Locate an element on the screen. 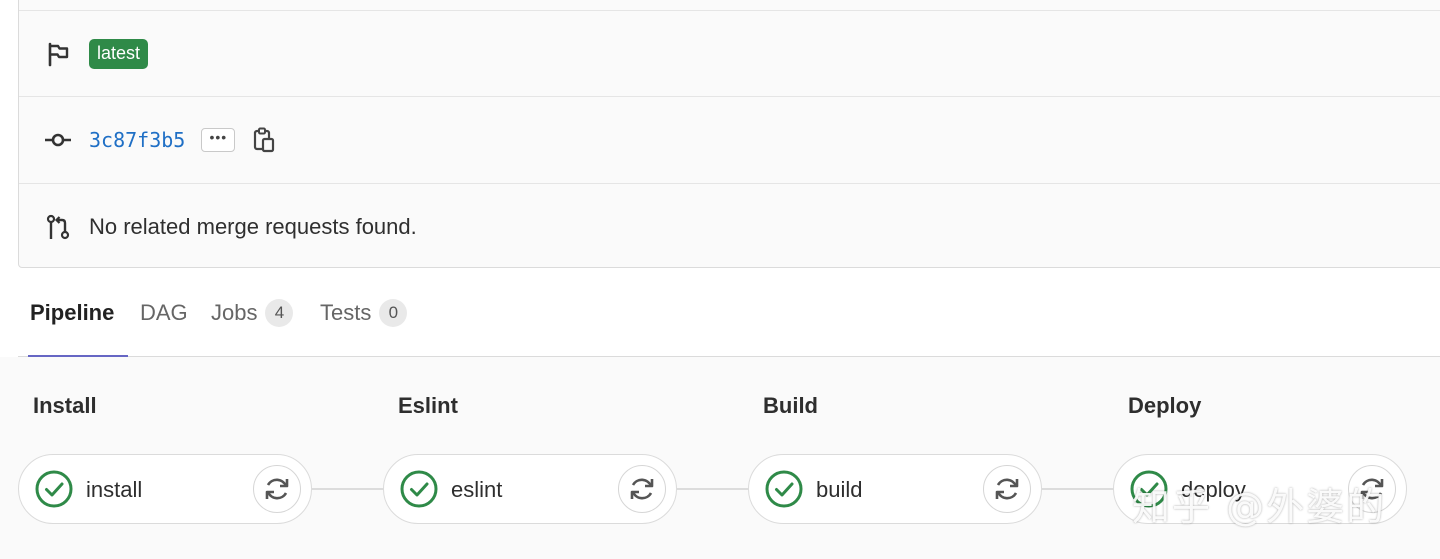 This screenshot has height=559, width=1440. tests-count-badge: 0 is located at coordinates (393, 312).